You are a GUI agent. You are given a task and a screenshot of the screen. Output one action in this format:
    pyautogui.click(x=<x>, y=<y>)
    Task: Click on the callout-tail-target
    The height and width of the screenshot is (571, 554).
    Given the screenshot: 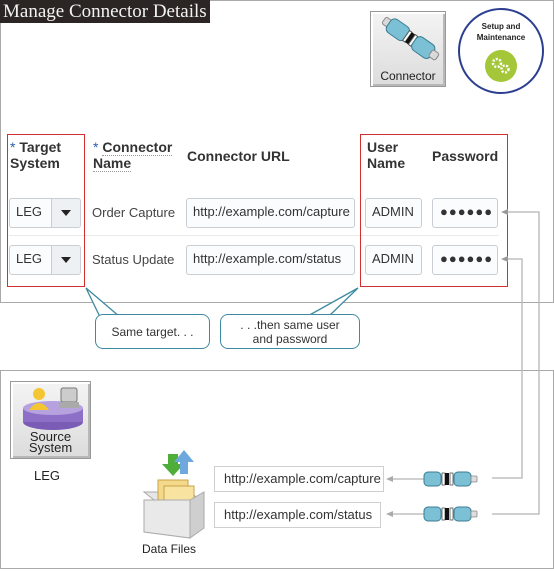 What is the action you would take?
    pyautogui.click(x=103, y=302)
    